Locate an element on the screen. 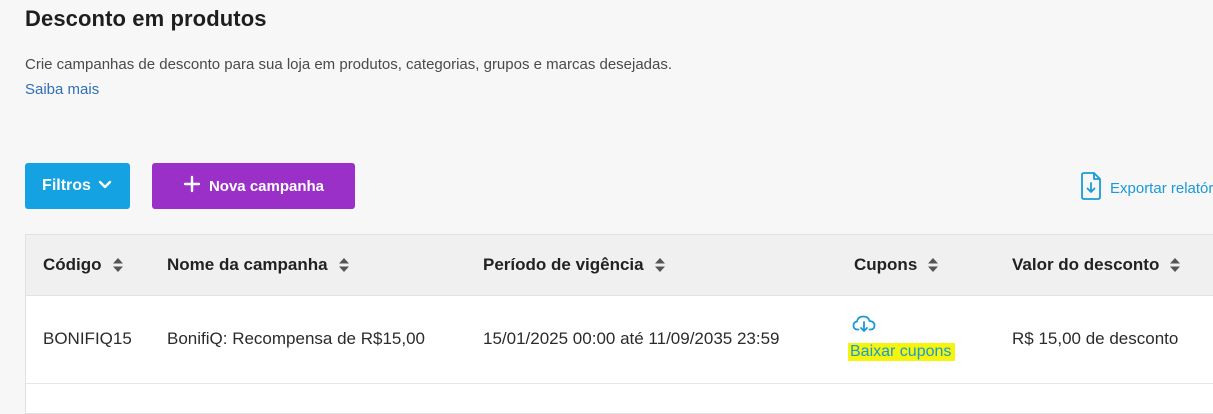 The image size is (1213, 414). column-header-code: Código is located at coordinates (83, 265).